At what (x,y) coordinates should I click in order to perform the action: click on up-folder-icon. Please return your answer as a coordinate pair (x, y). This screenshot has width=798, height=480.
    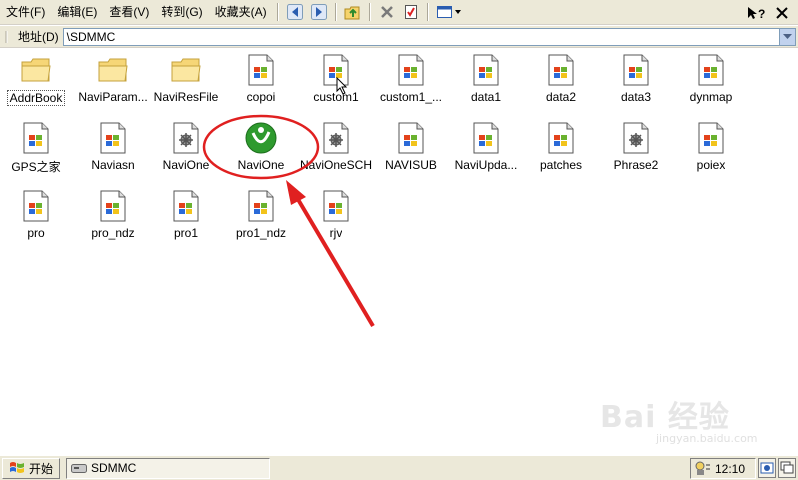
    Looking at the image, I should click on (352, 13).